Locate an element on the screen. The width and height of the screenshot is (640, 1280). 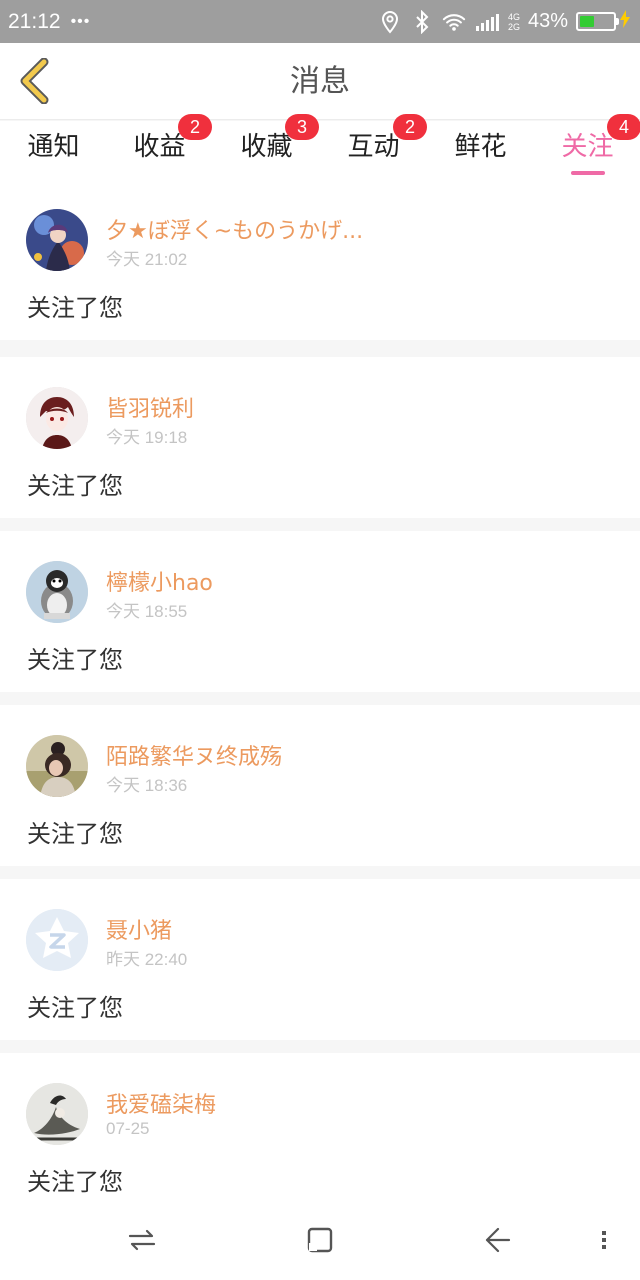
tab-flowers: 鲜花 is located at coordinates (480, 150).